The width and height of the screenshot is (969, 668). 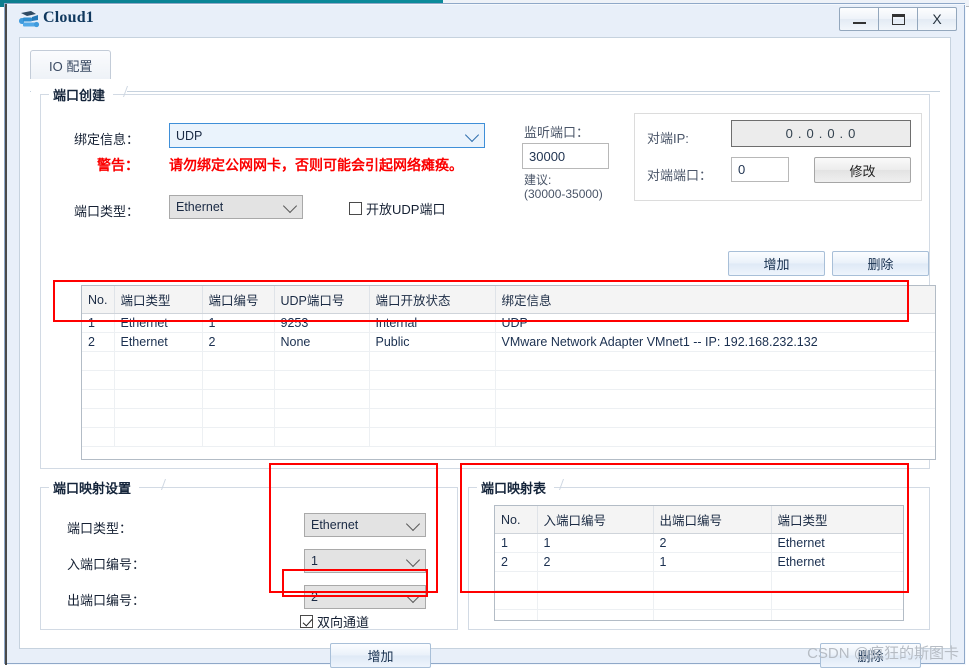 I want to click on port-type-select: Ethernet, so click(x=236, y=207).